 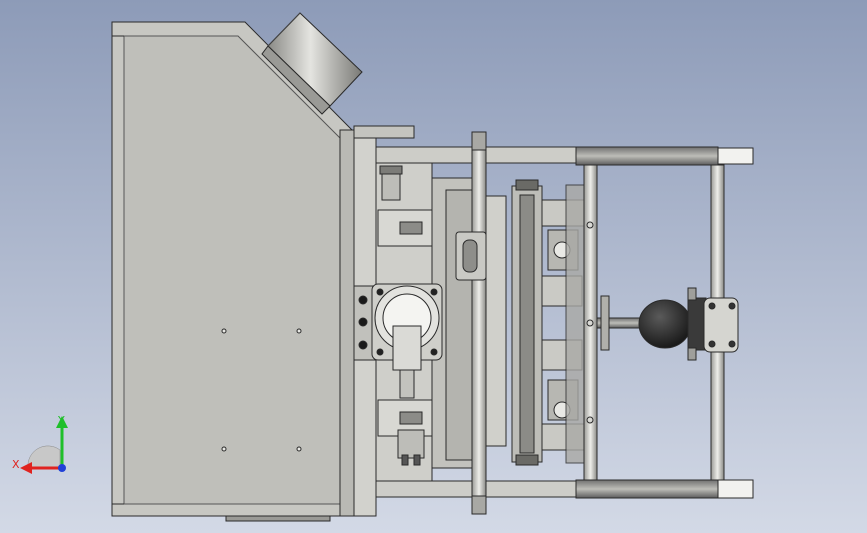 I want to click on cross-shaft, so click(x=620, y=323).